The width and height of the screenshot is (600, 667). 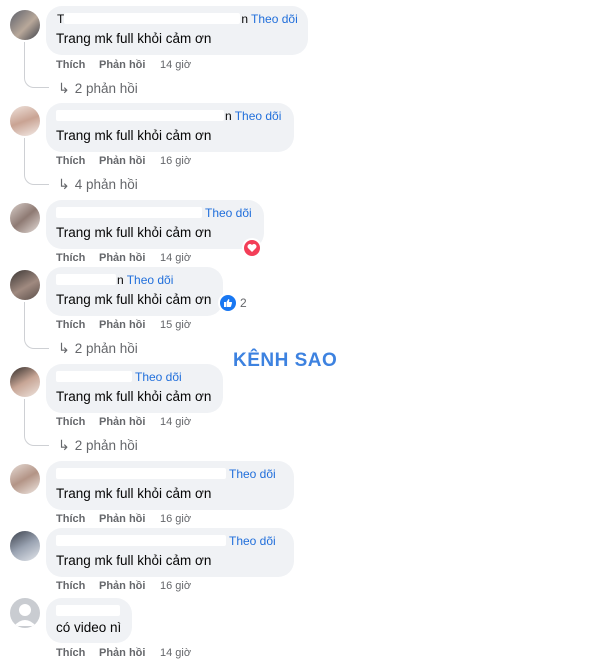 I want to click on comment-text: có video nì, so click(x=89, y=627).